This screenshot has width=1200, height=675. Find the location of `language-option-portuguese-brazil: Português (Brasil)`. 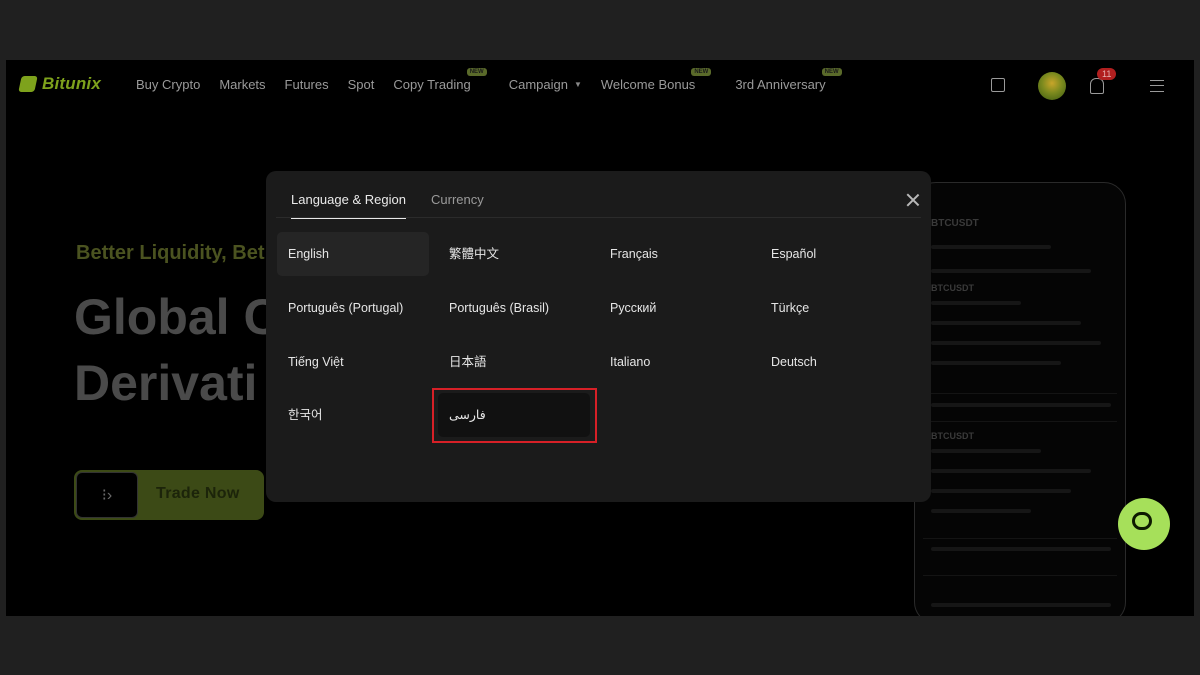

language-option-portuguese-brazil: Português (Brasil) is located at coordinates (514, 308).